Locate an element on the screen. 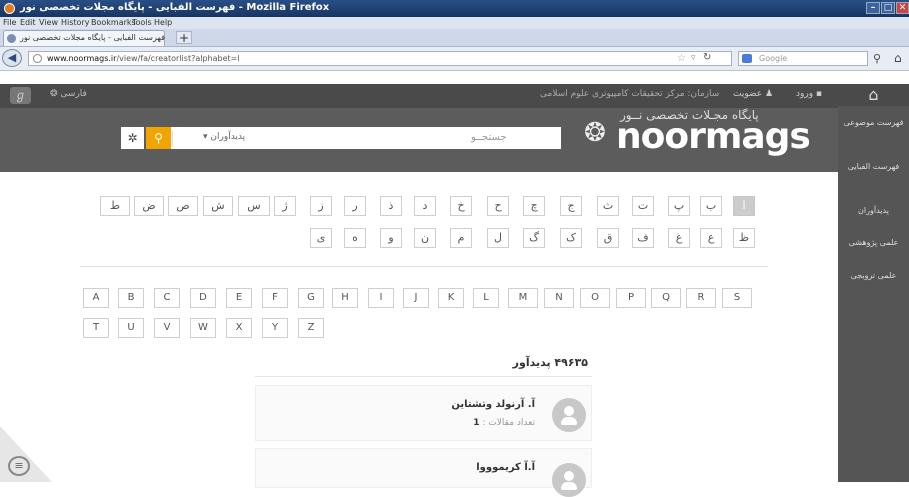  letter-o: O is located at coordinates (595, 298).